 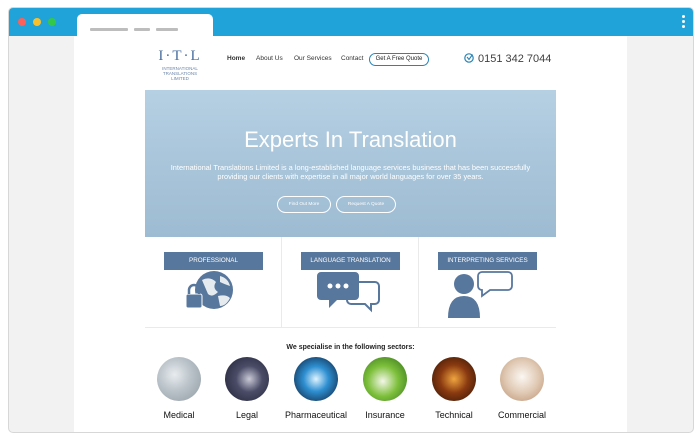 What do you see at coordinates (316, 379) in the screenshot?
I see `sector-image-pharmaceutical` at bounding box center [316, 379].